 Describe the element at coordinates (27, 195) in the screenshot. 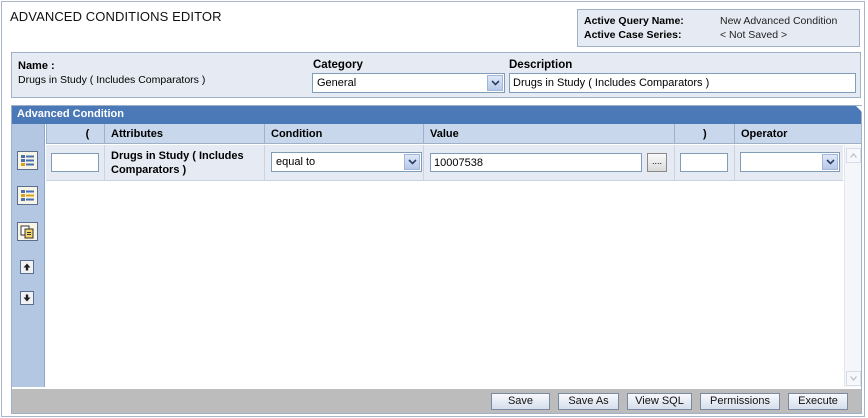

I see `insert-condition-icon` at that location.